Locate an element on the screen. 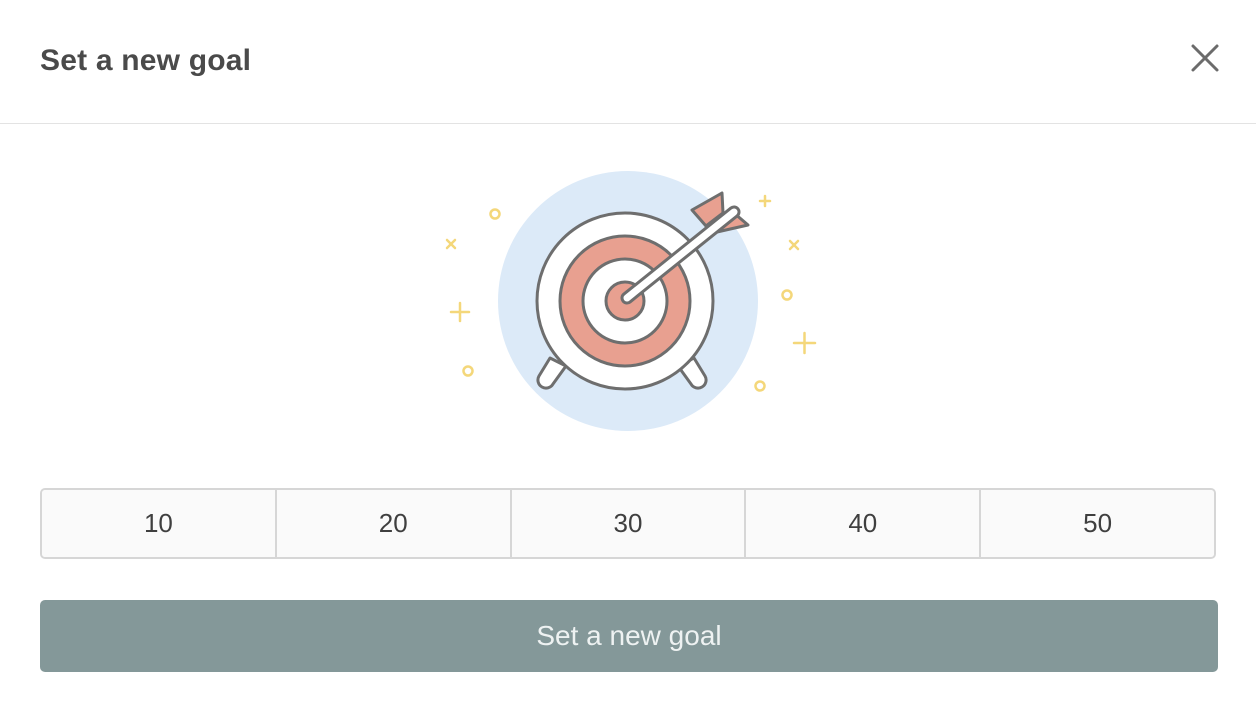 Image resolution: width=1256 pixels, height=708 pixels. goal-options: 10 20 30 40 50 is located at coordinates (628, 523).